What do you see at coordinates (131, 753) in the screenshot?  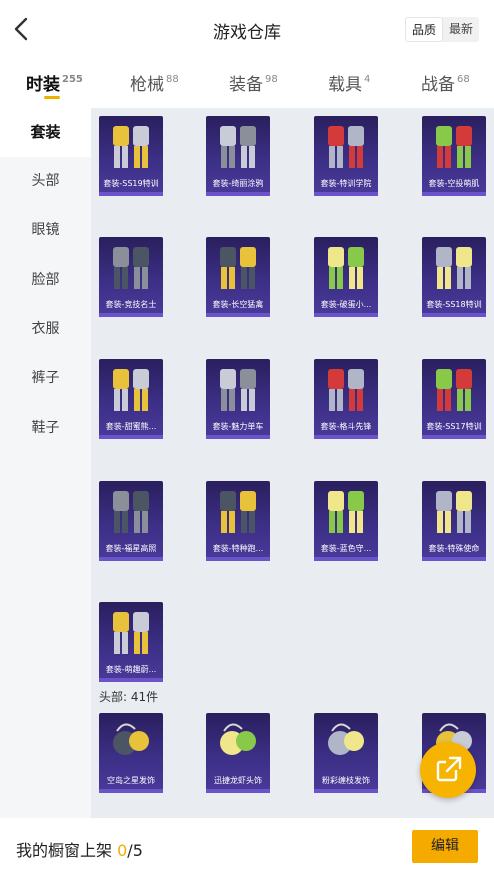 I see `head-item-tile: 空岛之星发饰` at bounding box center [131, 753].